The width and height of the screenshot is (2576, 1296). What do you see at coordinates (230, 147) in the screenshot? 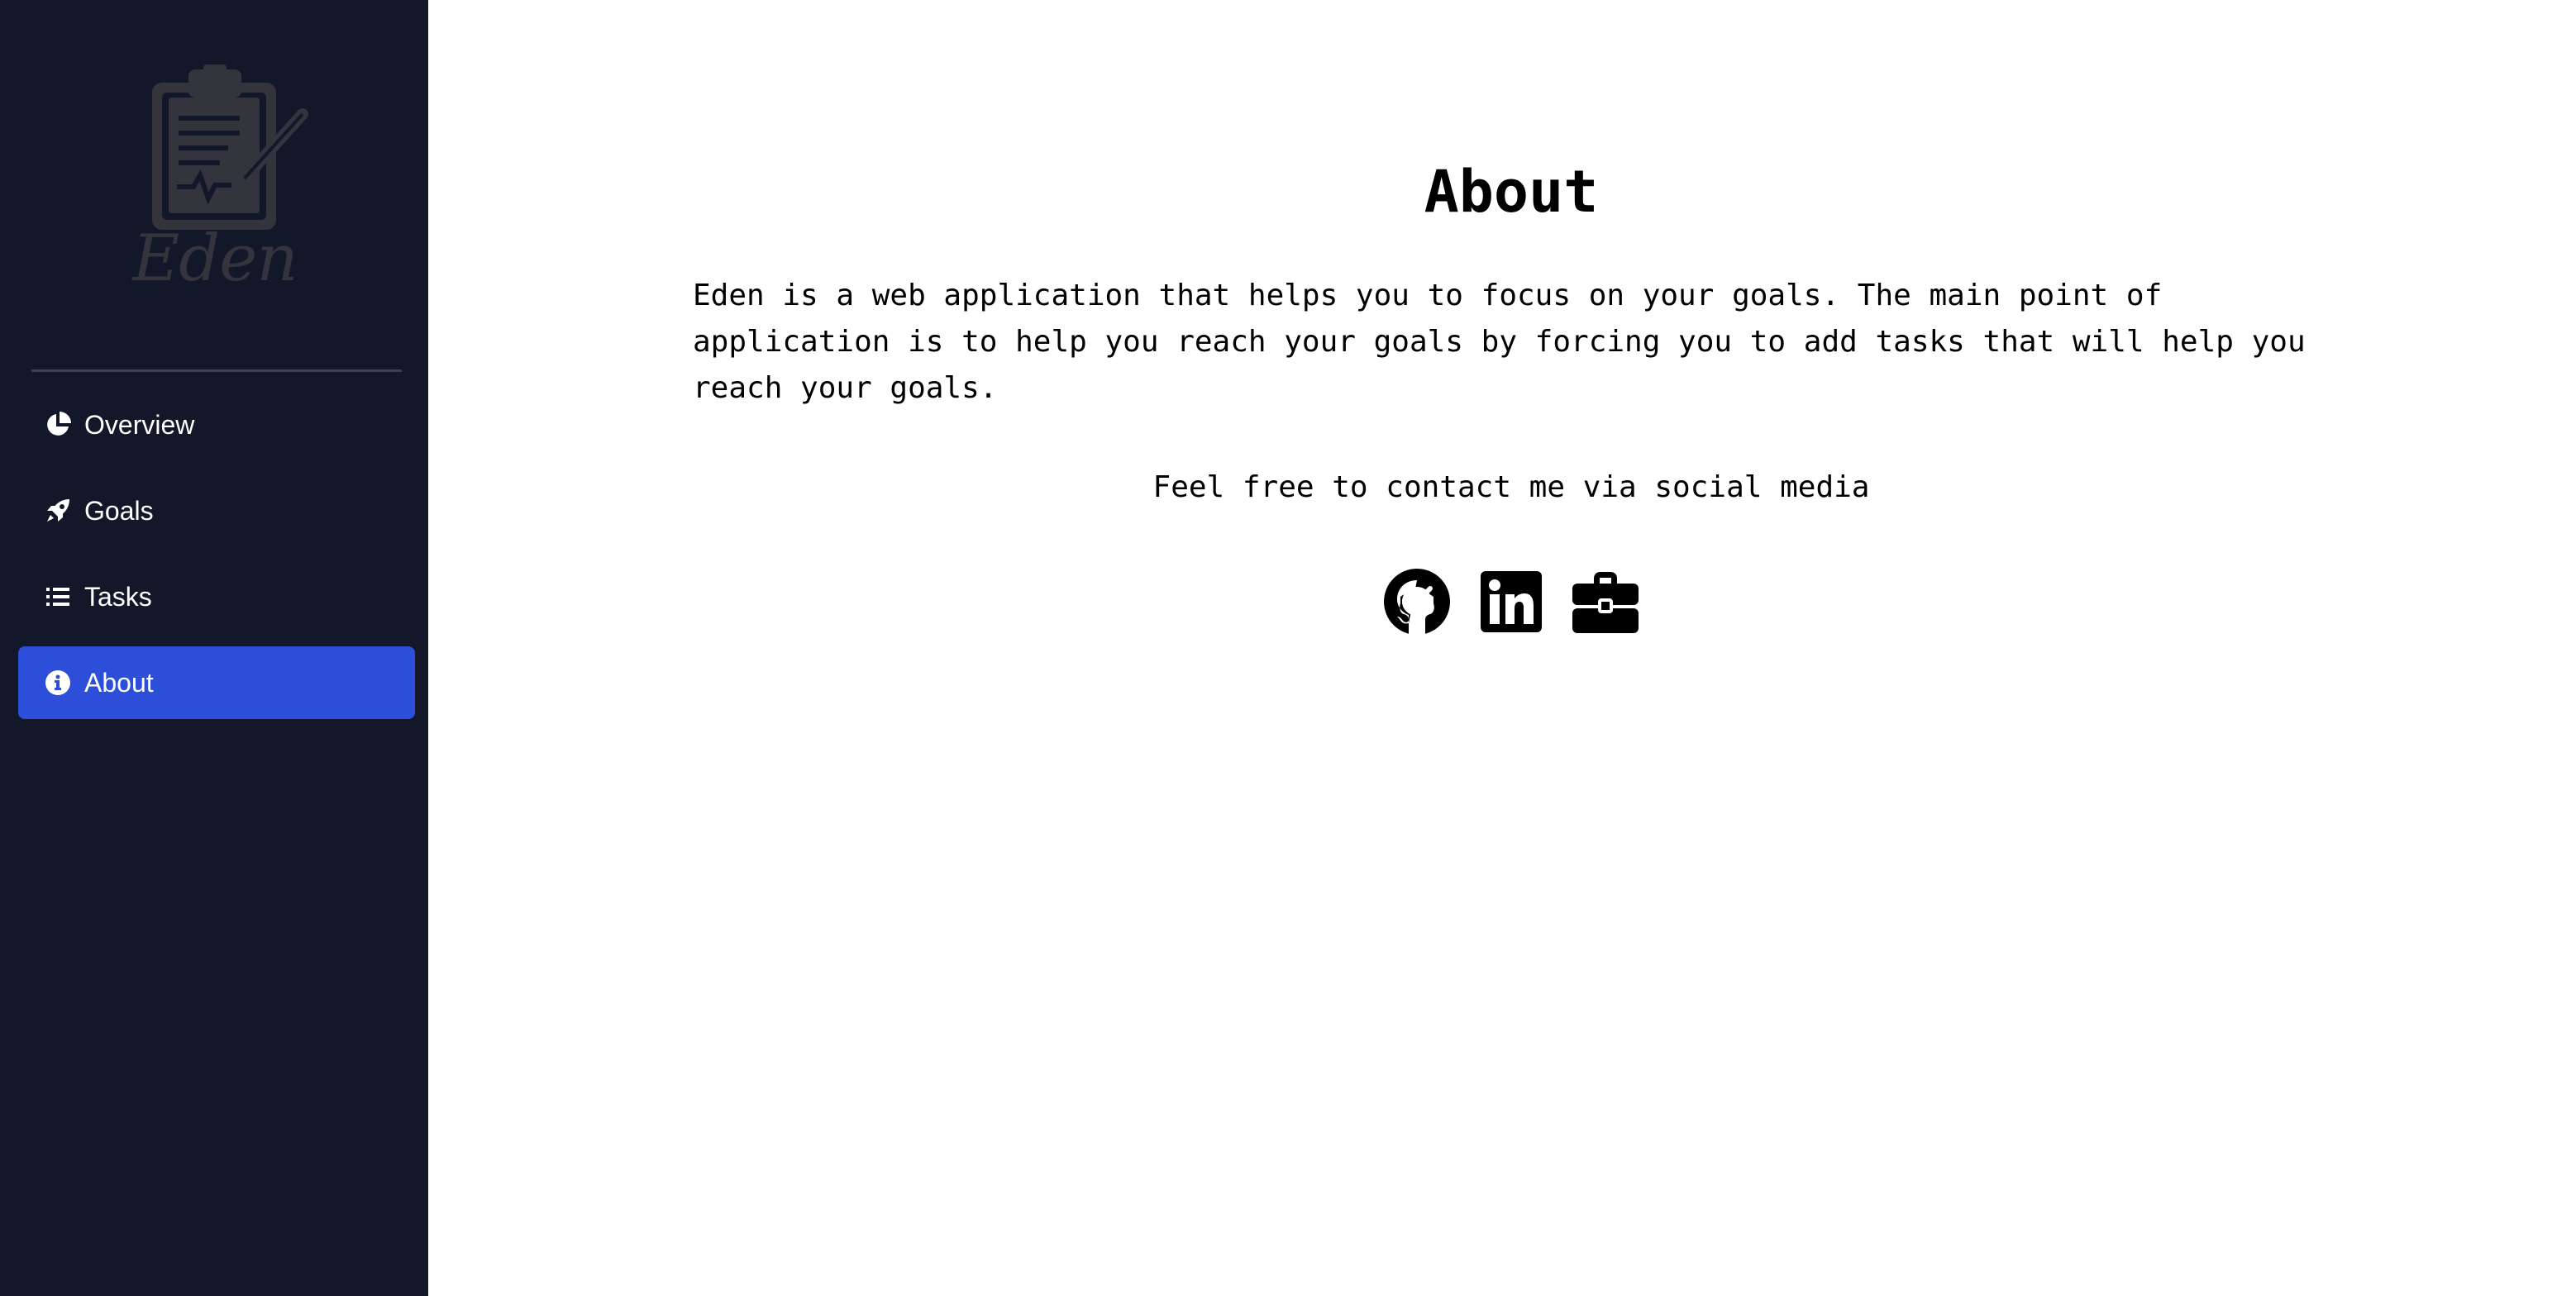
I see `clipboard-logo-icon` at bounding box center [230, 147].